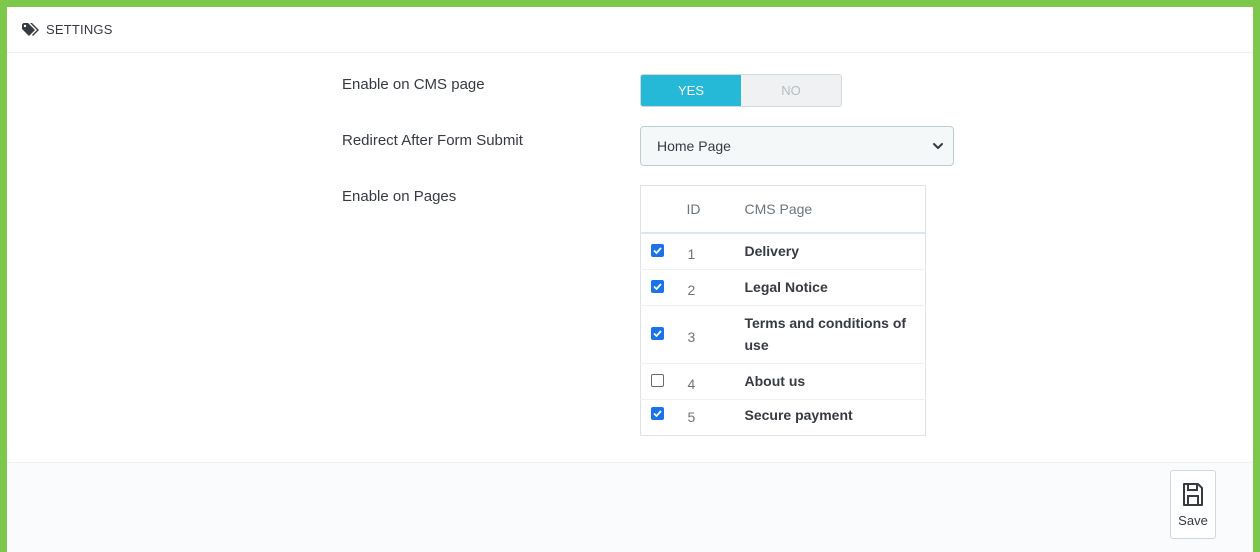  What do you see at coordinates (630, 30) in the screenshot?
I see `panel-heading: SETTINGS` at bounding box center [630, 30].